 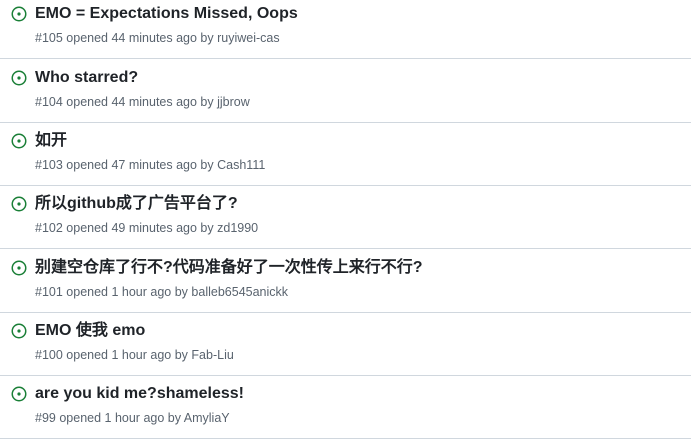 I want to click on issue-title-link: 别建空仓库了行不?代码准备好了一次性传上来行不行?, so click(x=229, y=268).